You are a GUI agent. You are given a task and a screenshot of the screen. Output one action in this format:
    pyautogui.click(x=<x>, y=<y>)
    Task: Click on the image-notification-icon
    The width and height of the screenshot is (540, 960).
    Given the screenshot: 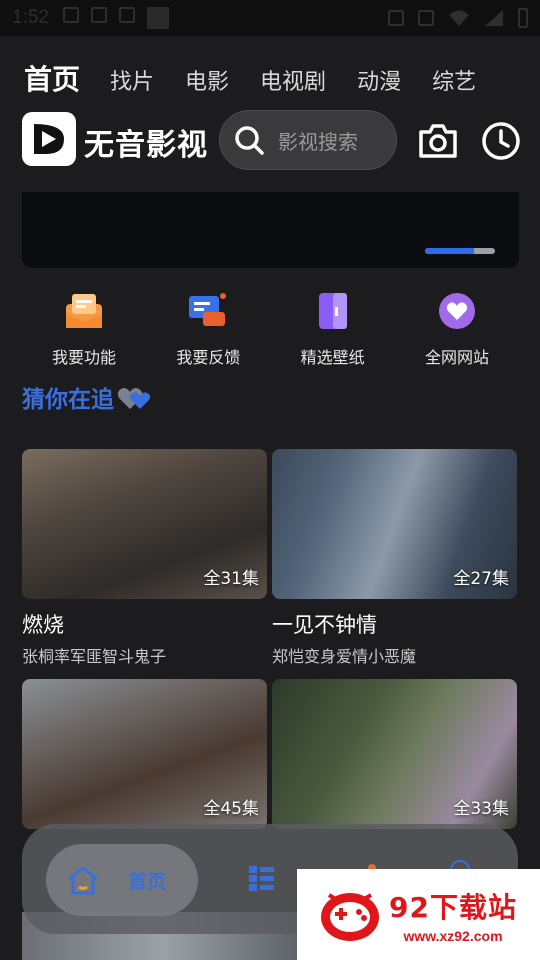 What is the action you would take?
    pyautogui.click(x=70, y=15)
    